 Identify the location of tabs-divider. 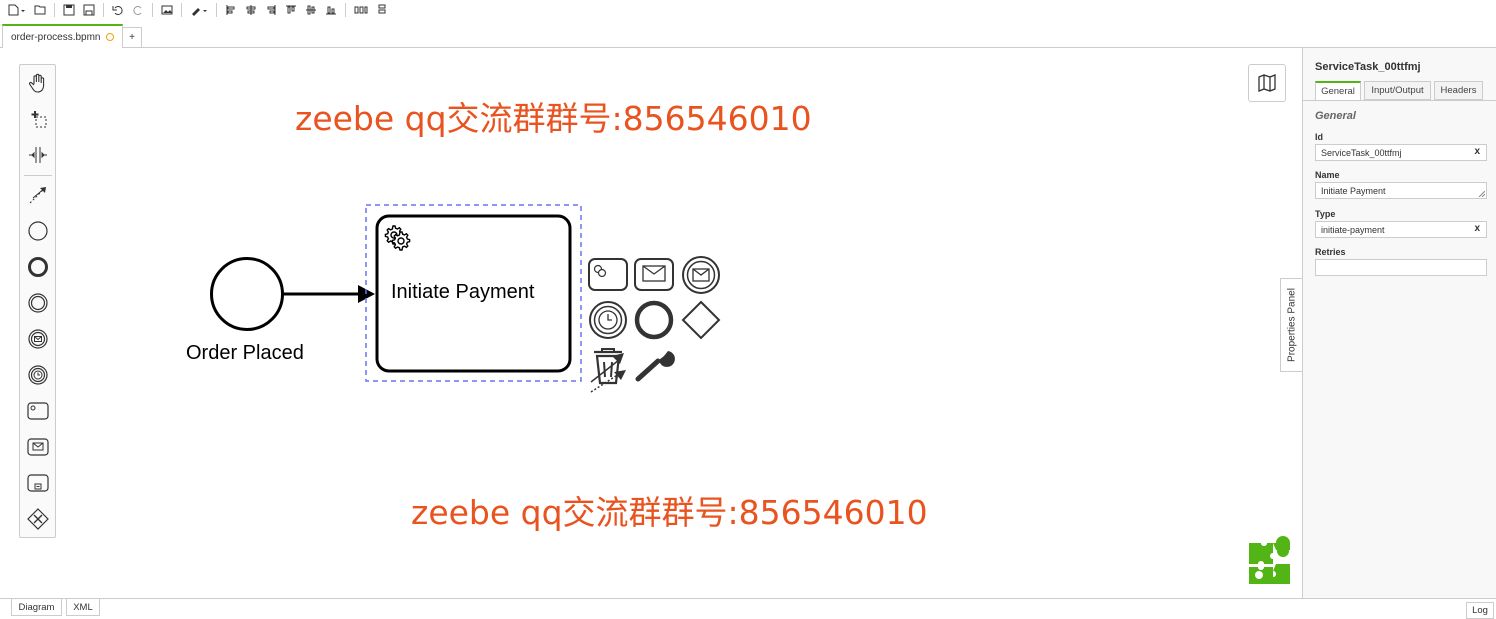
(1399, 100).